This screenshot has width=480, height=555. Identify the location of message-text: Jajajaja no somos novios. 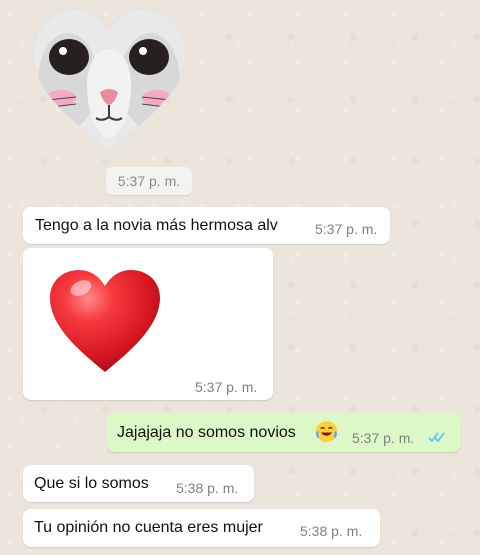
(206, 432).